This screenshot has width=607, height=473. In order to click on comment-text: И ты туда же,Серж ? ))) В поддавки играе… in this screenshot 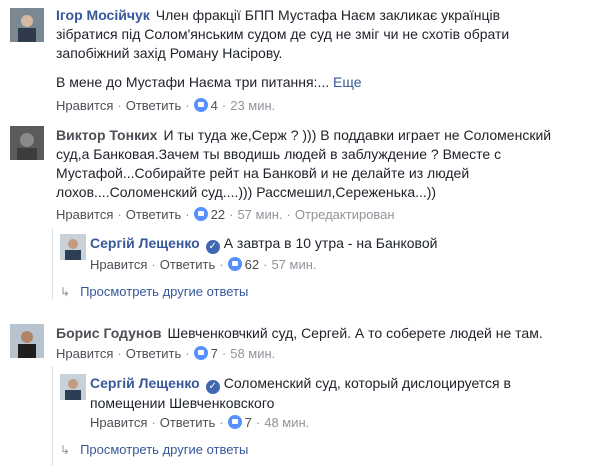, I will do `click(357, 135)`.